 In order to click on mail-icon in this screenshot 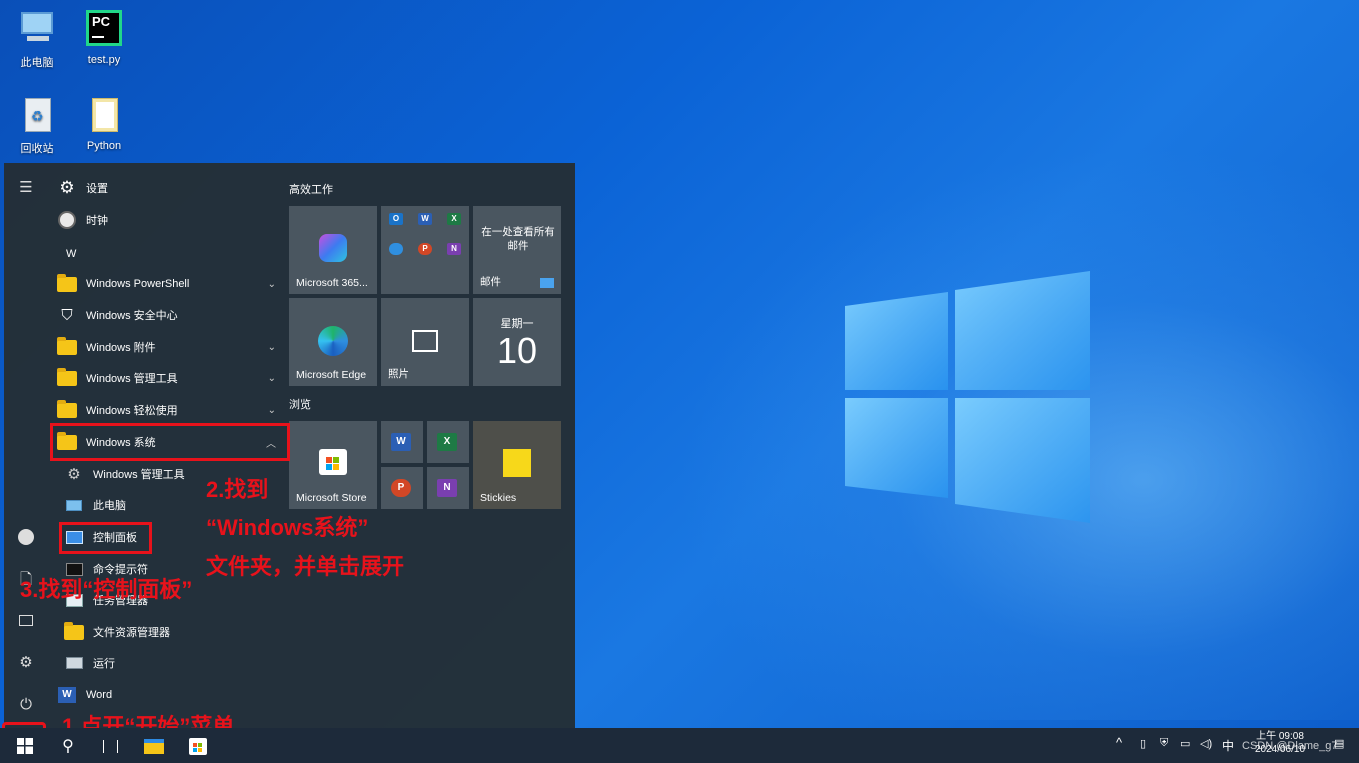, I will do `click(547, 283)`.